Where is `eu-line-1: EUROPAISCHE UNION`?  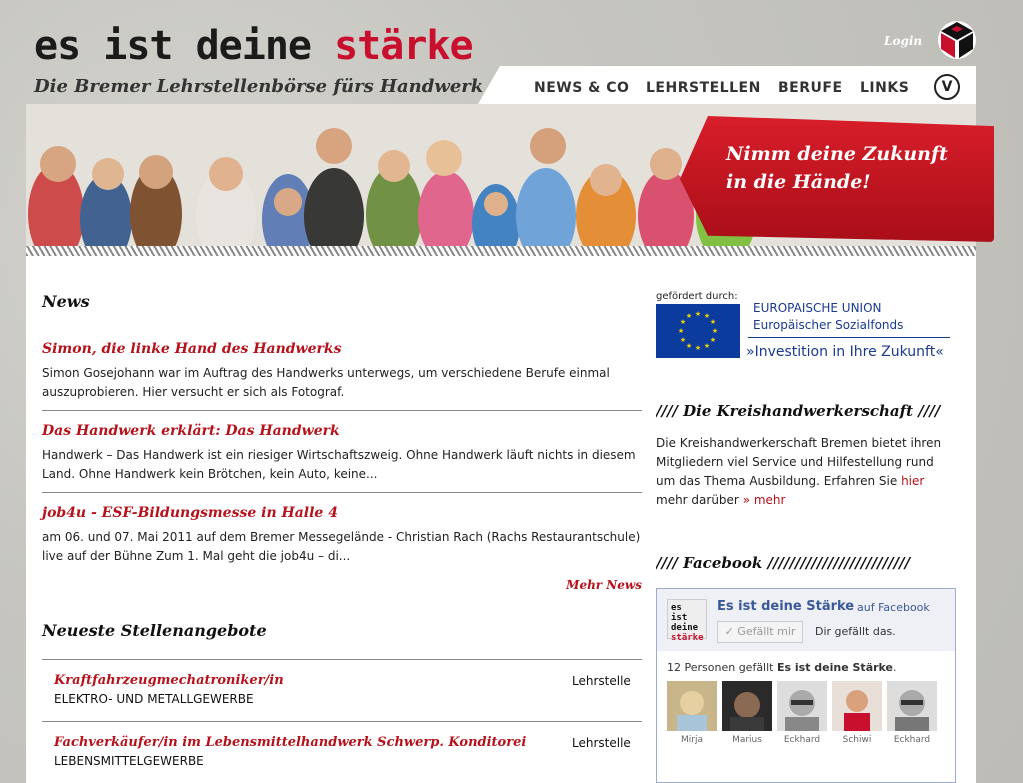 eu-line-1: EUROPAISCHE UNION is located at coordinates (817, 308).